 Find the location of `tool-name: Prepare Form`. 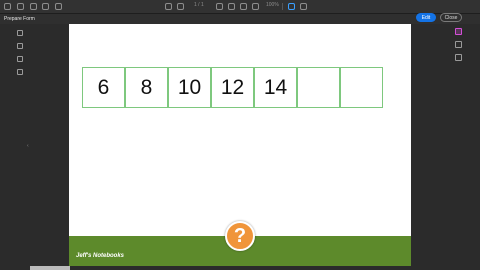

tool-name: Prepare Form is located at coordinates (19, 19).